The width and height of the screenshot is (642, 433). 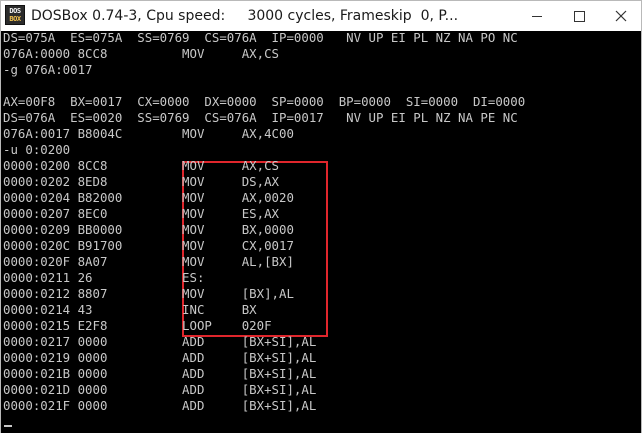 I want to click on maximize-button, so click(x=579, y=16).